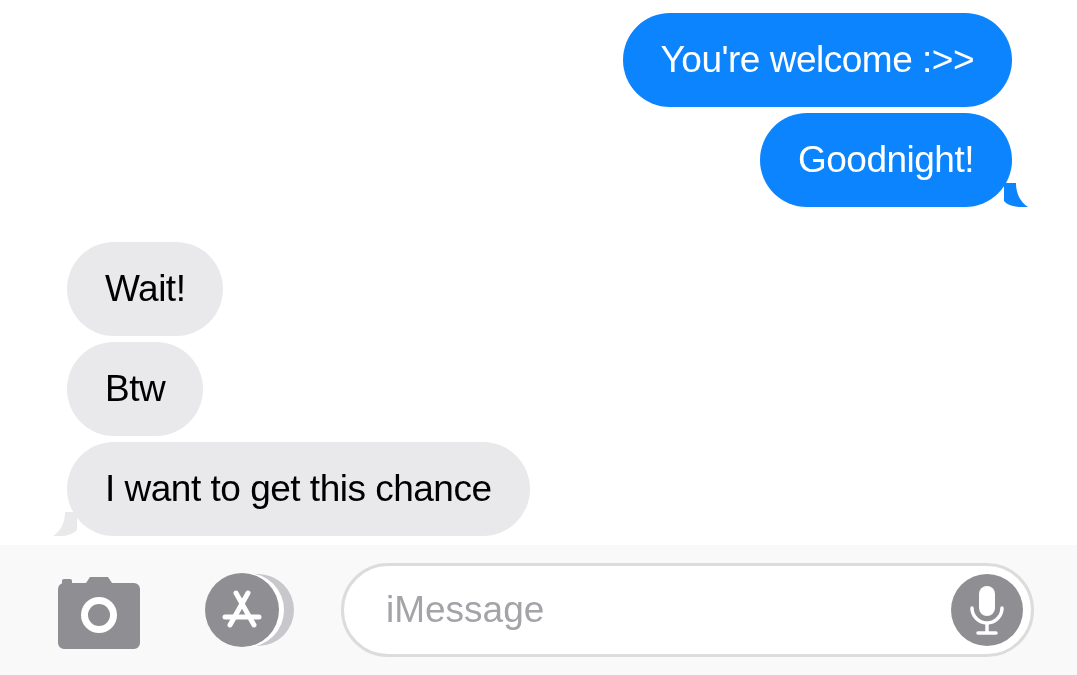  What do you see at coordinates (298, 489) in the screenshot?
I see `received-message-bubble: I want to get this chance` at bounding box center [298, 489].